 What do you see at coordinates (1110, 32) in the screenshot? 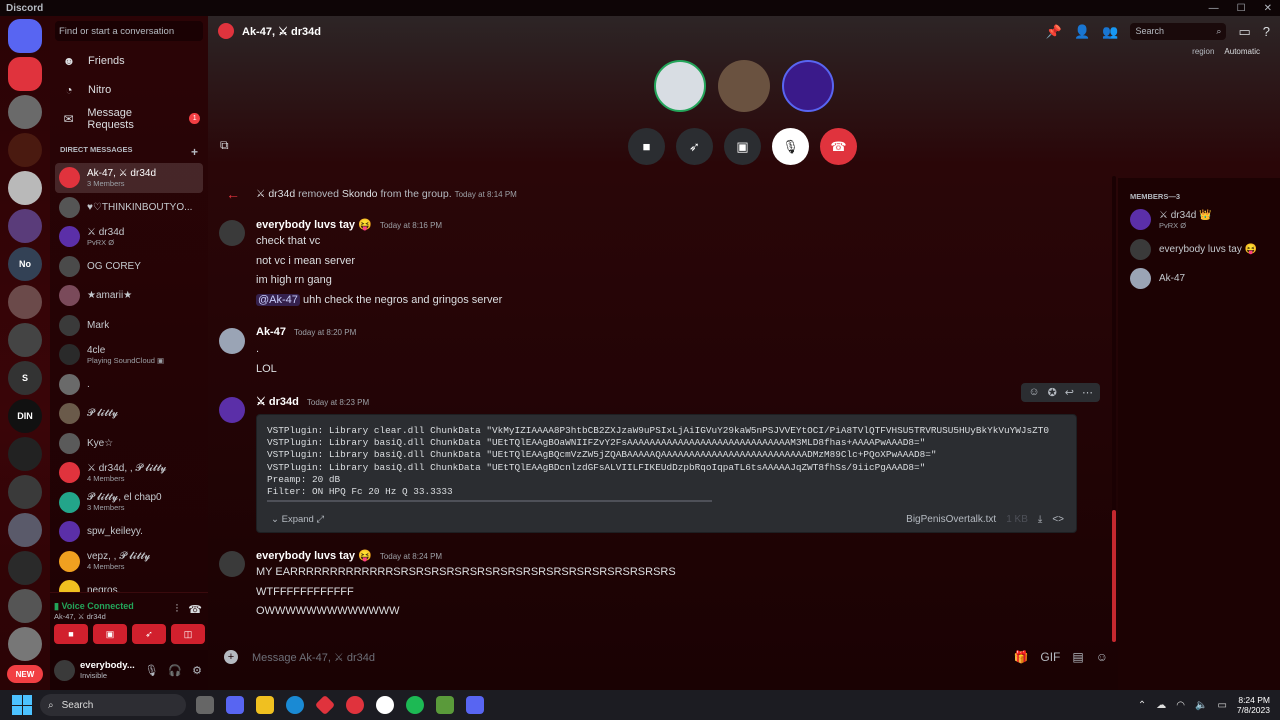
I see `members-icon: 👥` at bounding box center [1110, 32].